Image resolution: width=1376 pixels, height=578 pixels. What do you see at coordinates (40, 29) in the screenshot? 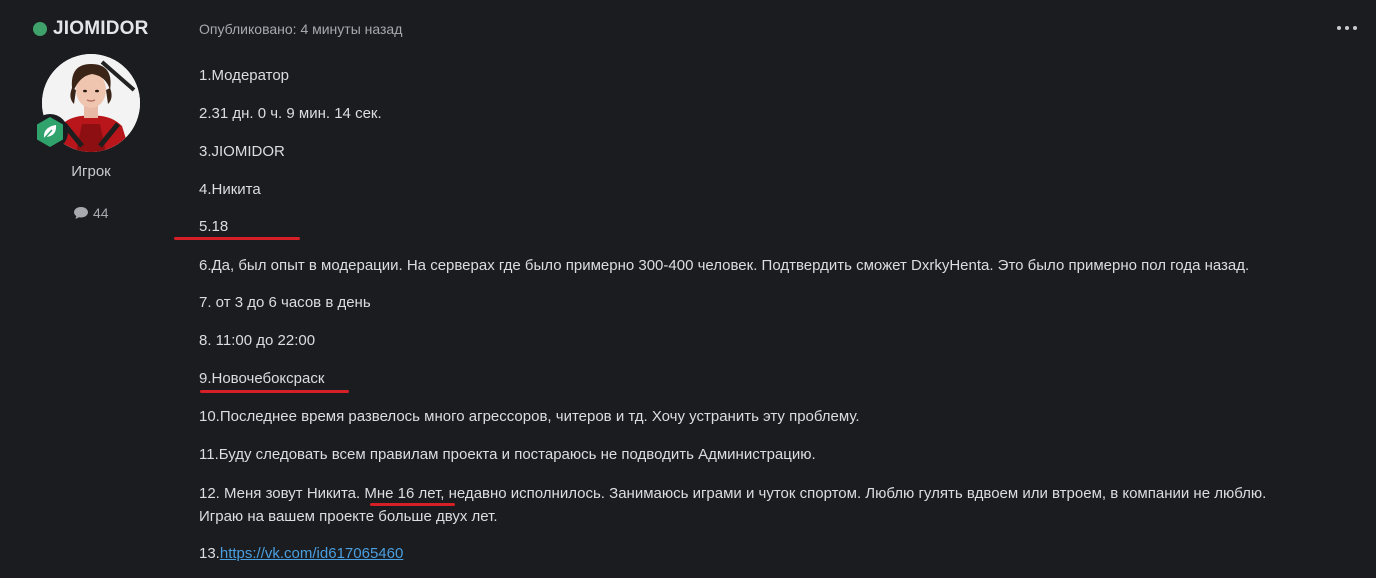
I see `online-status-indicator` at bounding box center [40, 29].